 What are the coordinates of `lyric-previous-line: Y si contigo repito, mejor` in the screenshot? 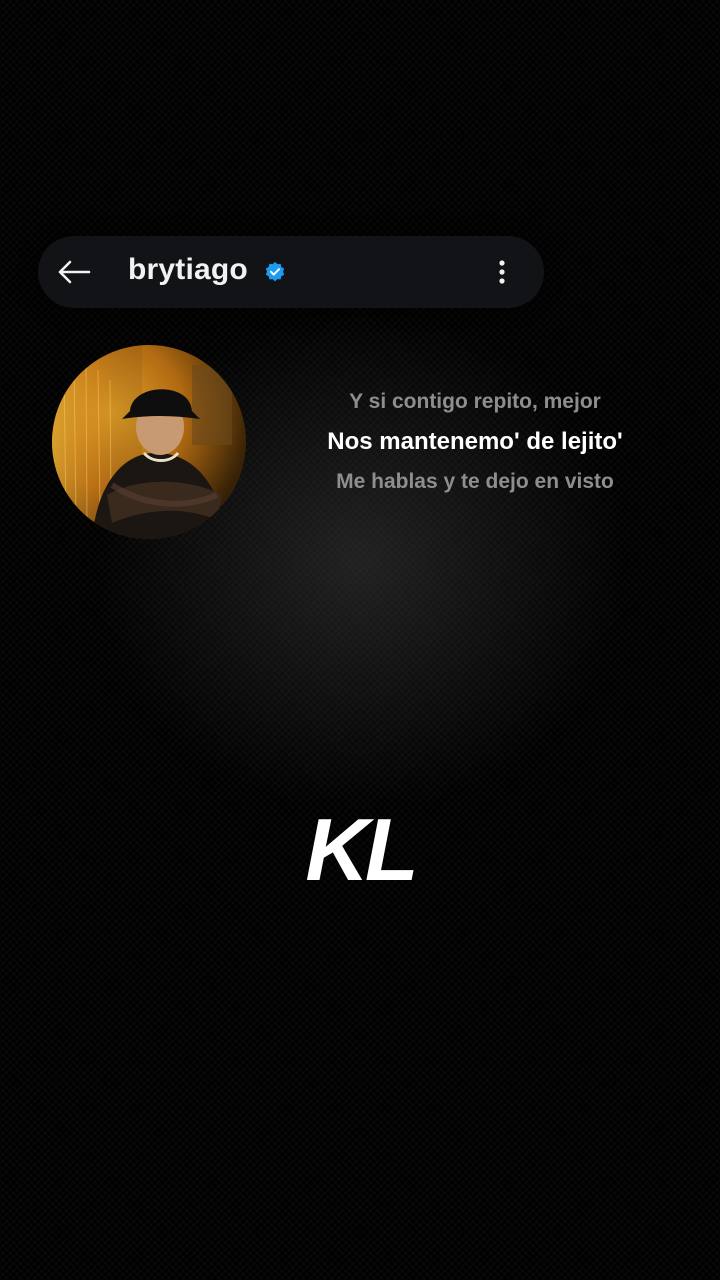 It's located at (475, 401).